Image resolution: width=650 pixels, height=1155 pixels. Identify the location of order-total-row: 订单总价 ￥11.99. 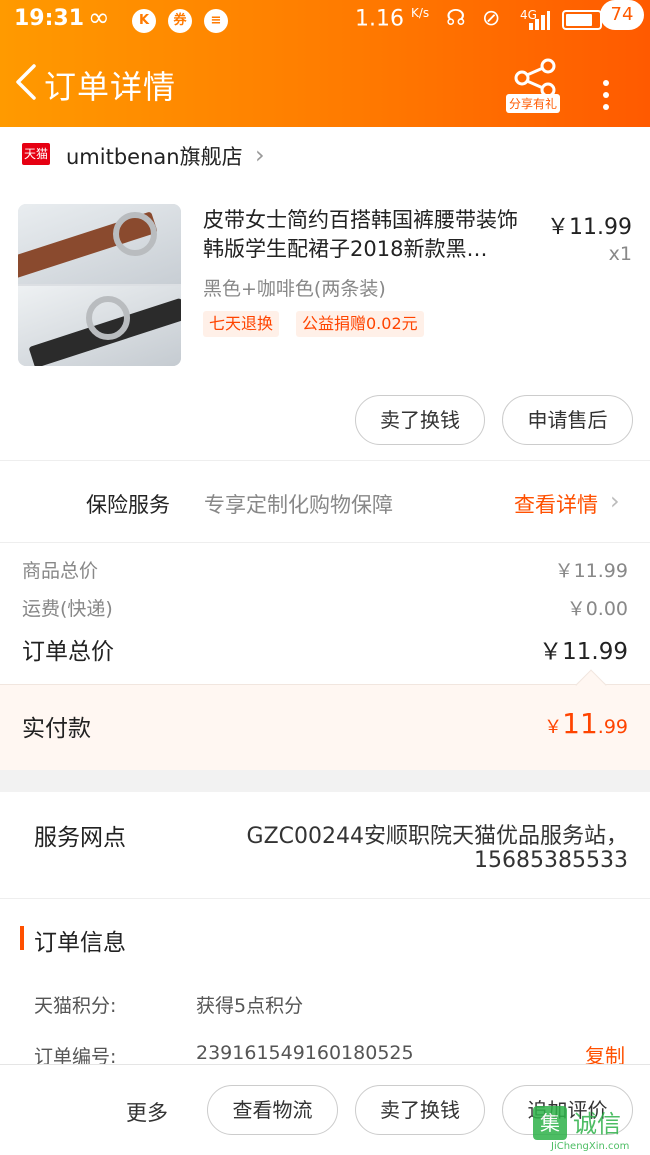
(325, 649).